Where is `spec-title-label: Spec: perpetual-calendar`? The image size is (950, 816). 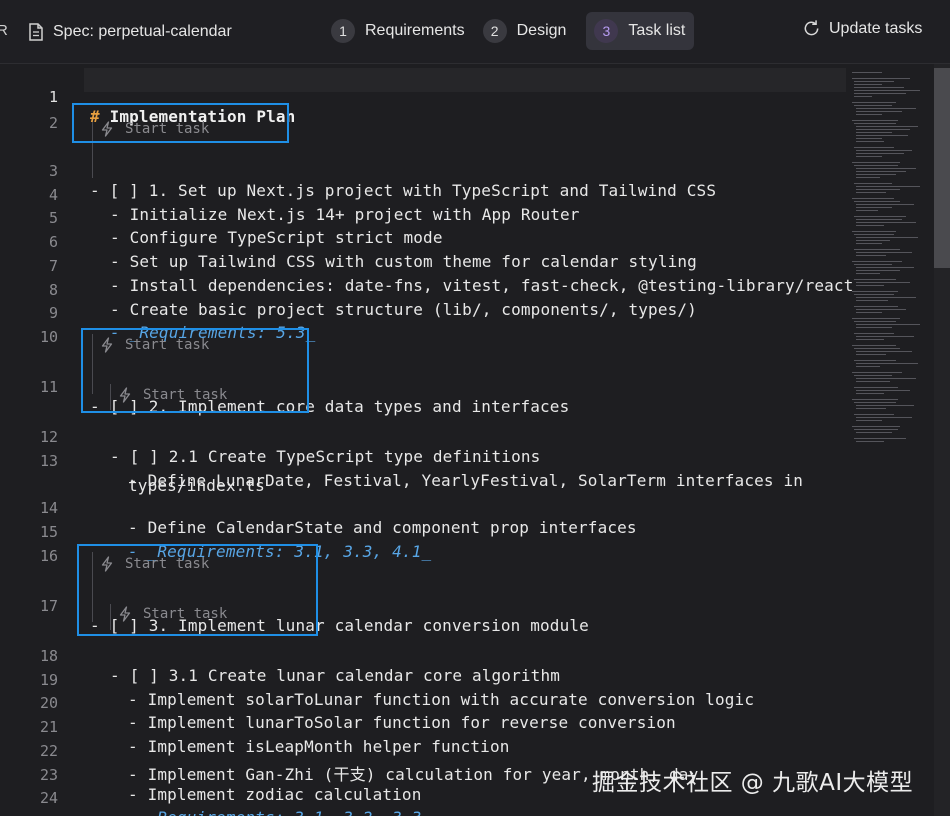 spec-title-label: Spec: perpetual-calendar is located at coordinates (142, 31).